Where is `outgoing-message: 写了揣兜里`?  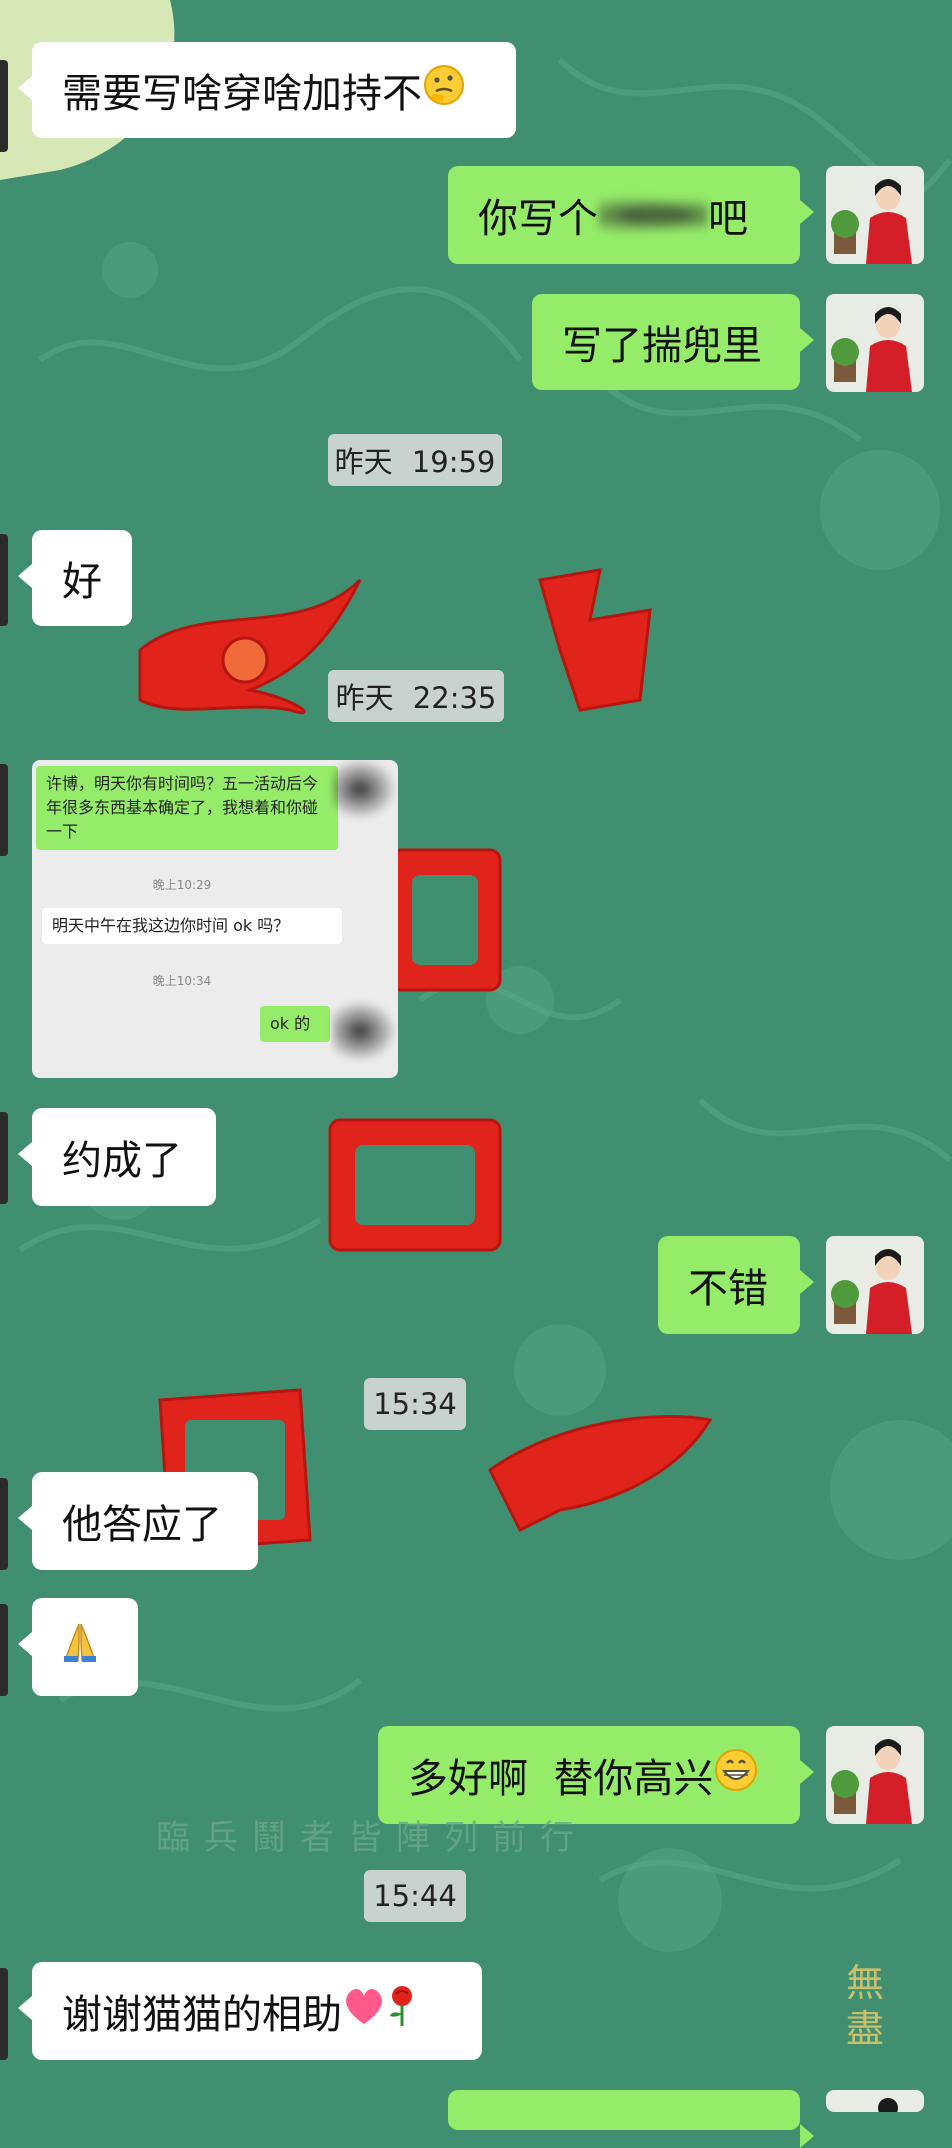
outgoing-message: 写了揣兜里 is located at coordinates (673, 342).